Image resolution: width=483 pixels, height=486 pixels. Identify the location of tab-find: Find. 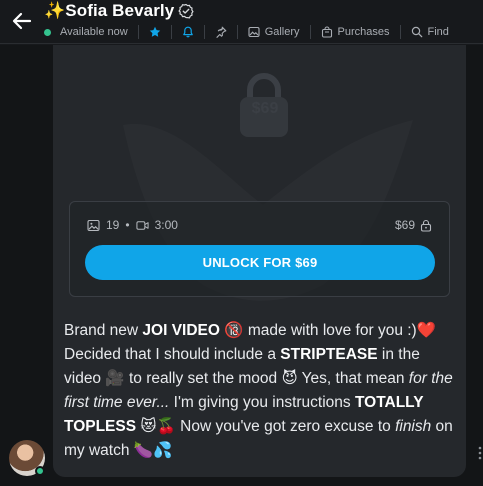
(430, 32).